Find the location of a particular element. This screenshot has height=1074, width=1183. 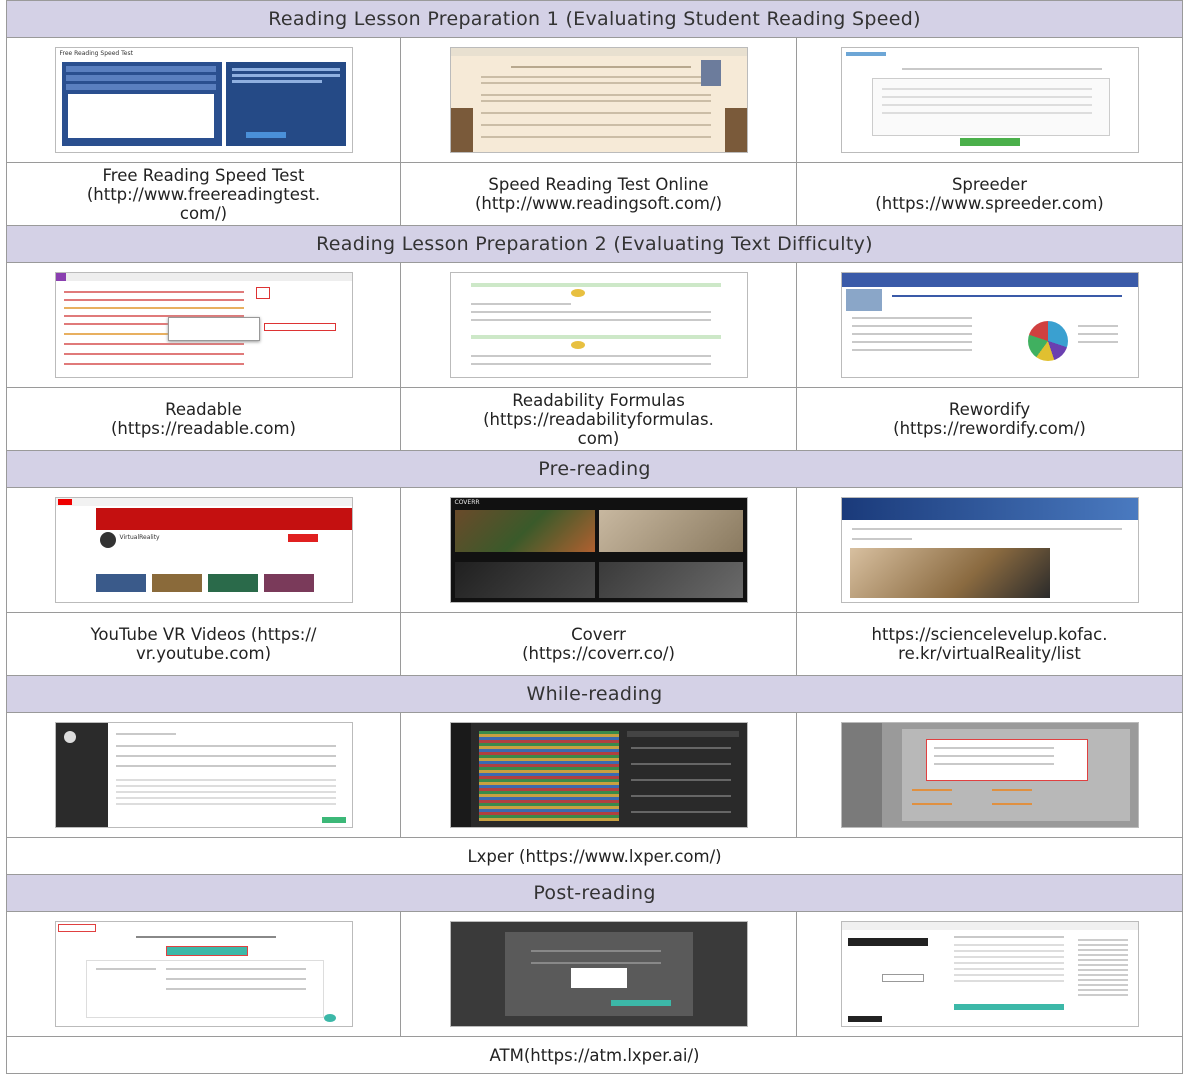

caption-link: (https://readabilityformulas. is located at coordinates (598, 419).